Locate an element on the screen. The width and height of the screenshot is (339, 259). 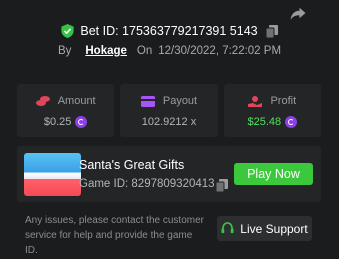
game-thumbnail is located at coordinates (52, 174).